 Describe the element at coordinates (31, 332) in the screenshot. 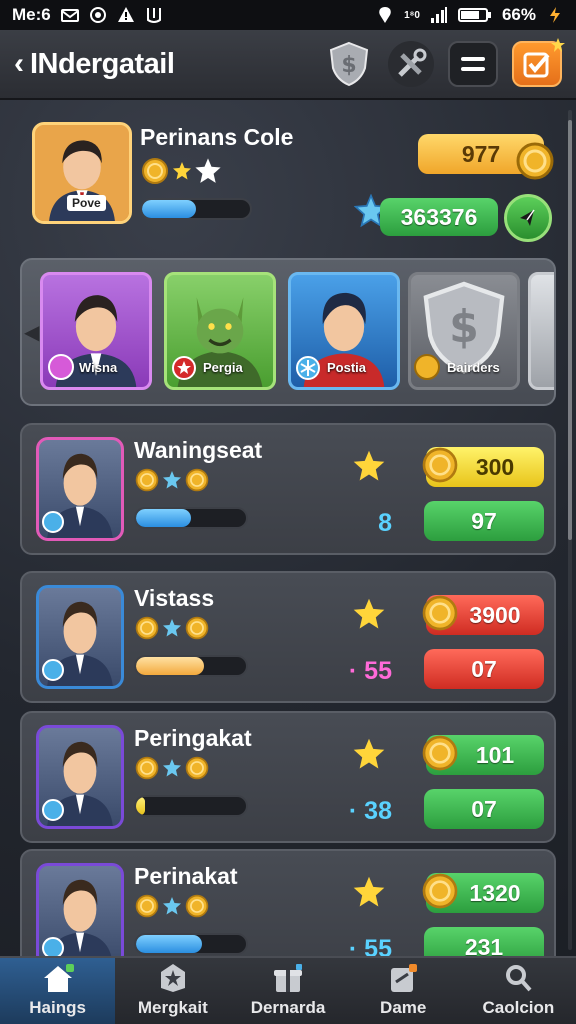

I see `carousel-left-arrow-icon: ◀` at that location.